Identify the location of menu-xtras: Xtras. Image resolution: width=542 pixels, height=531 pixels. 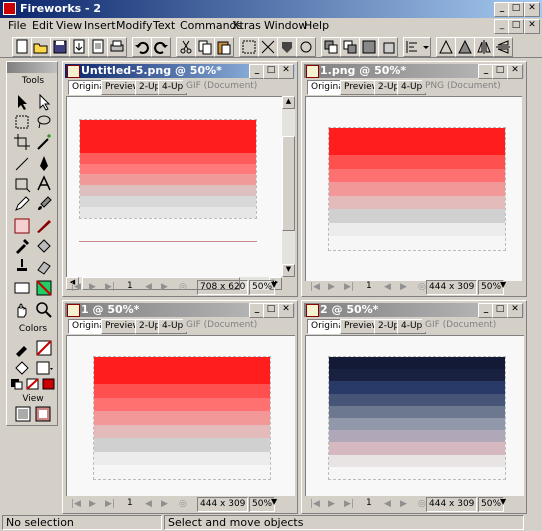
(246, 25).